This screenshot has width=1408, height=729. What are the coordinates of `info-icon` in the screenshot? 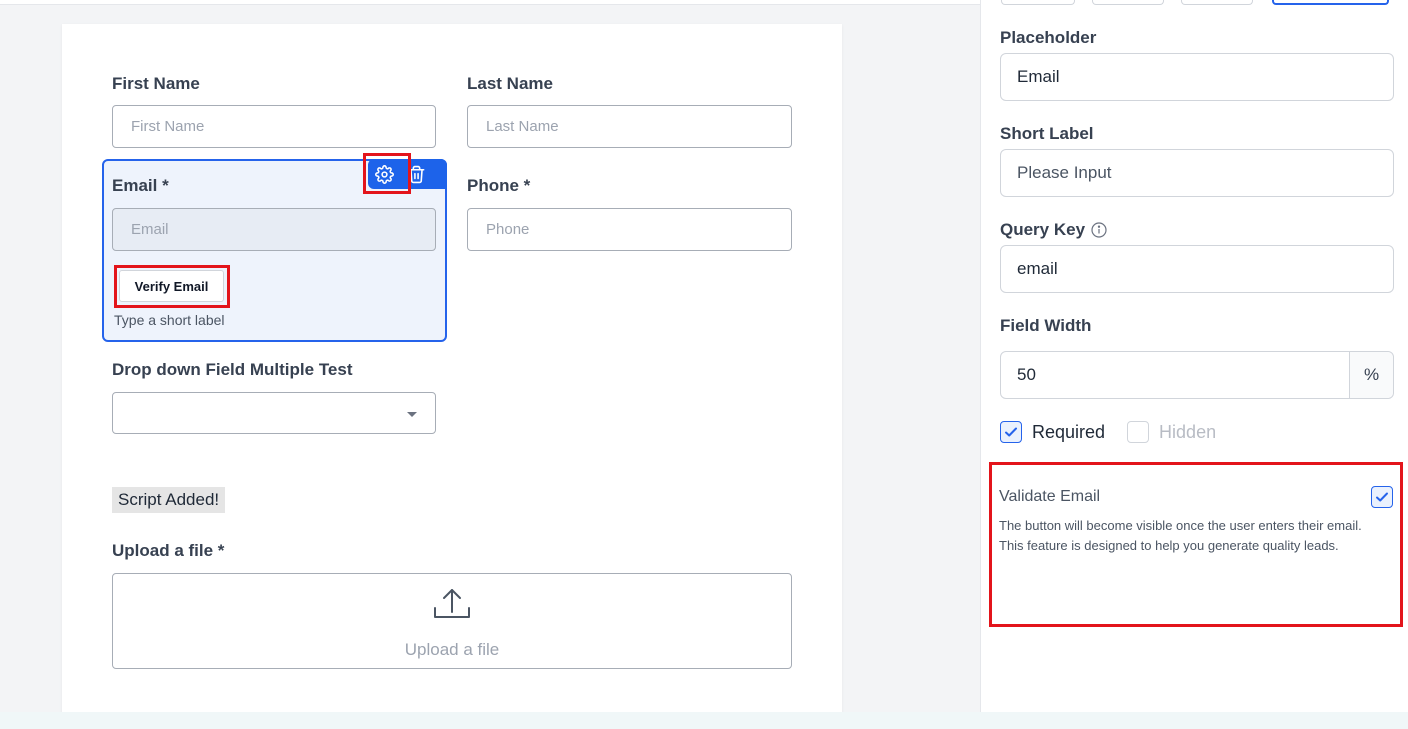 It's located at (1099, 230).